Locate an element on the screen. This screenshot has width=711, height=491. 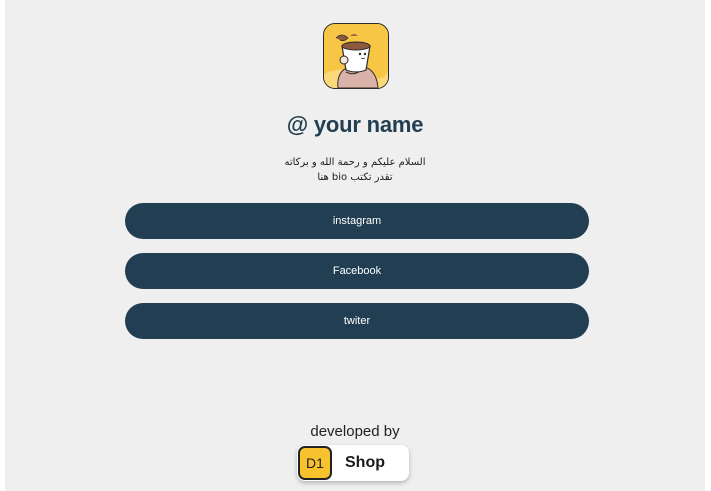
link-button-label: Facebook is located at coordinates (357, 271).